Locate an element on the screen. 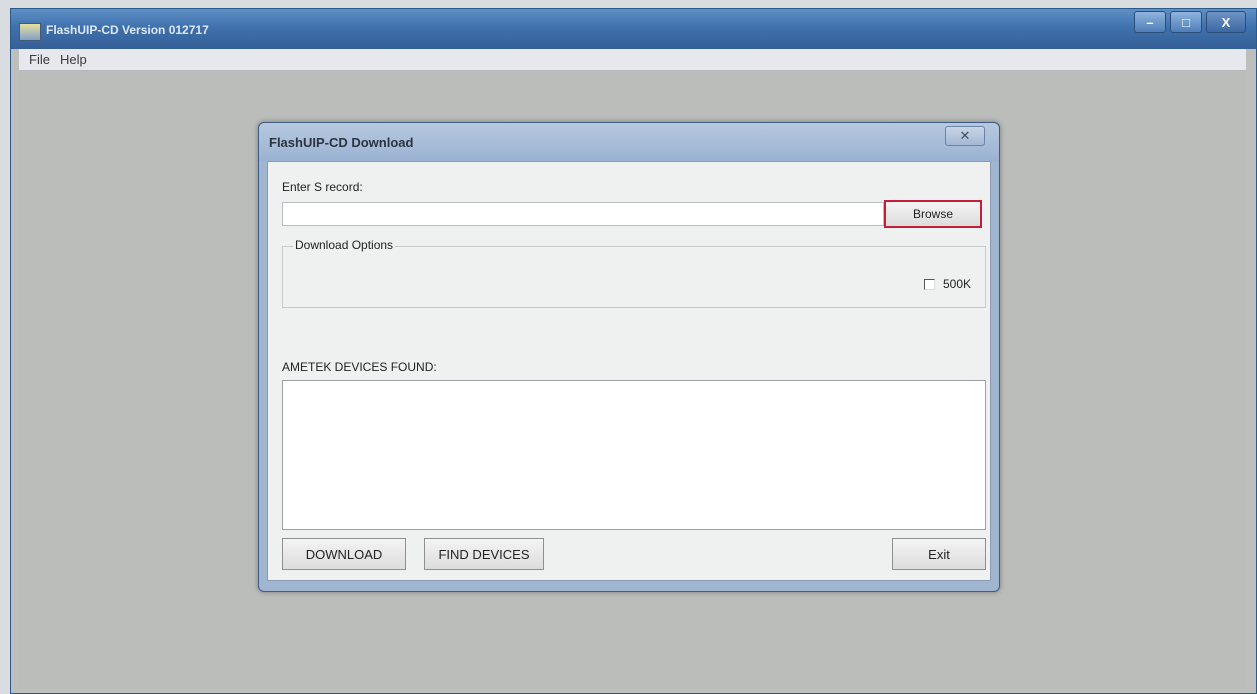  menu-bar: File Help is located at coordinates (632, 60).